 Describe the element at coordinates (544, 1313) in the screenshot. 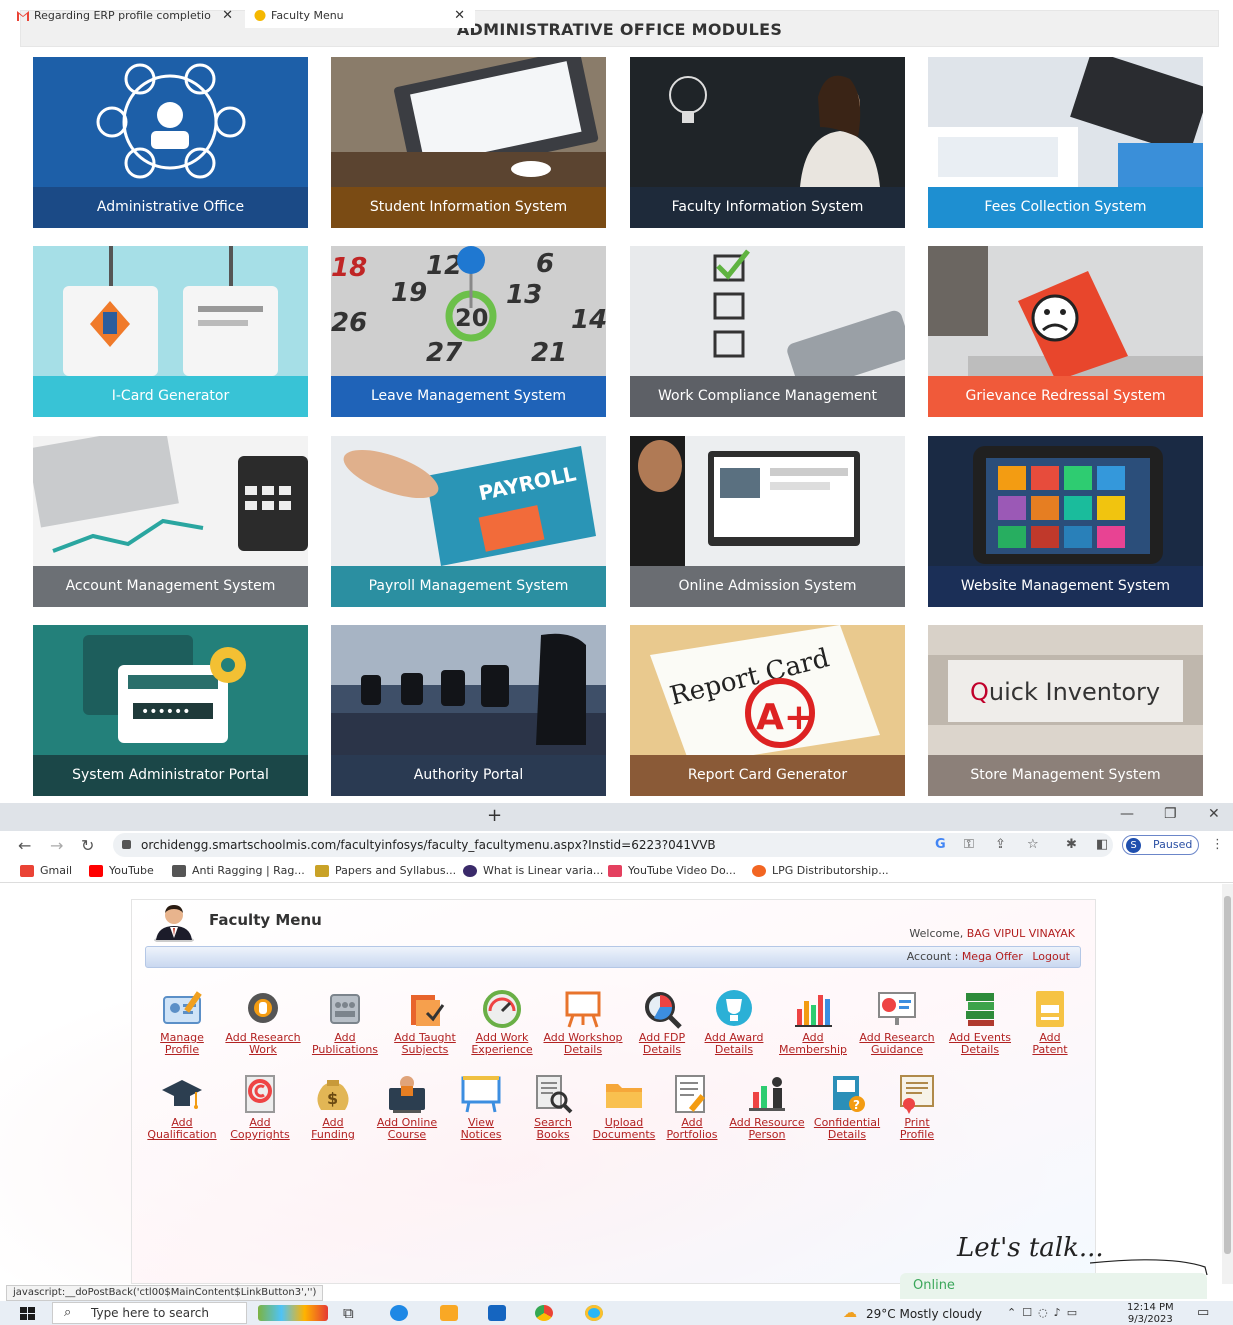

I see `chrome-icon` at that location.